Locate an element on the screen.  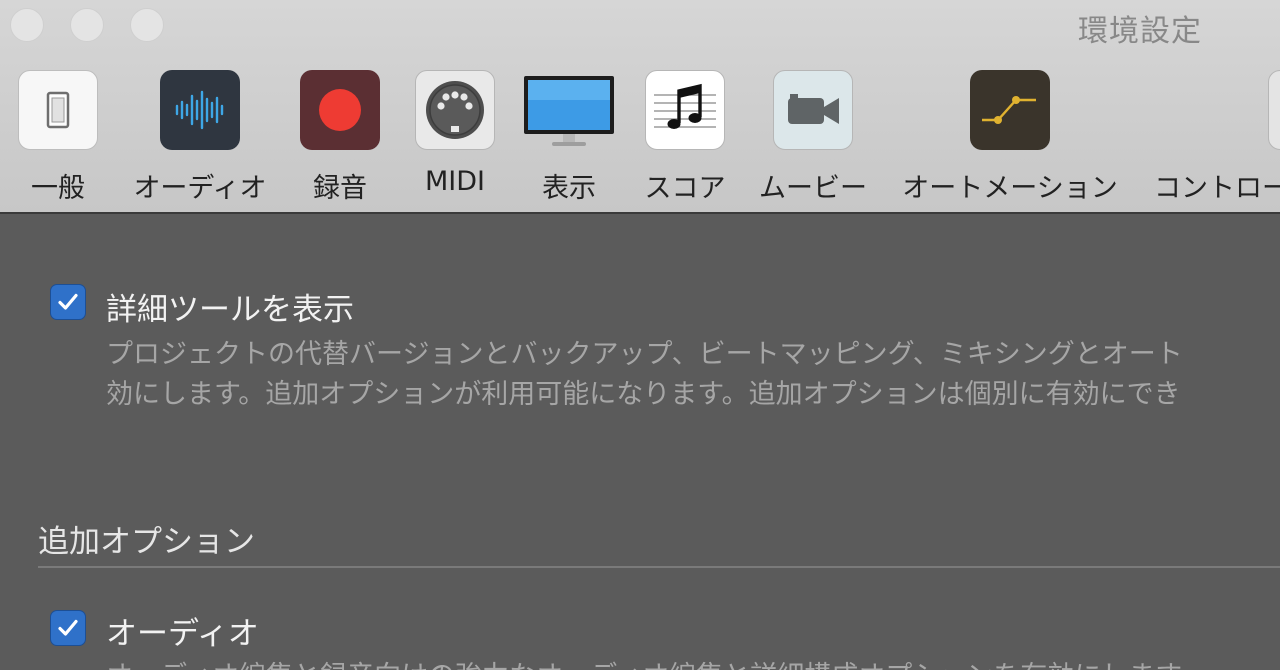
tab-general: 一般 is located at coordinates (58, 137).